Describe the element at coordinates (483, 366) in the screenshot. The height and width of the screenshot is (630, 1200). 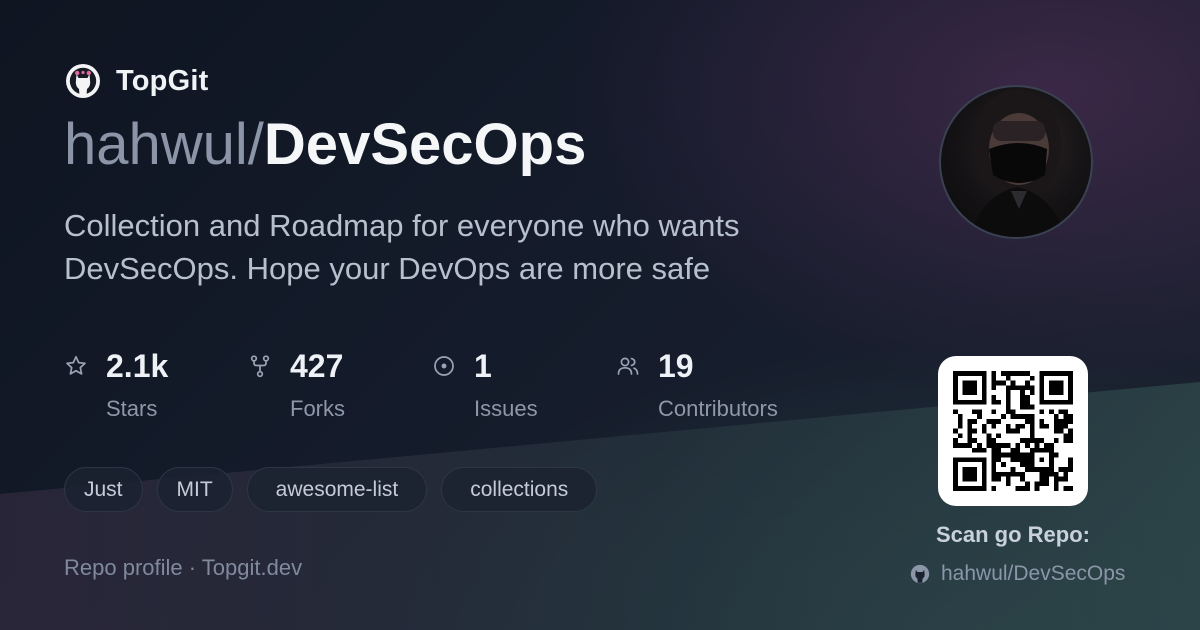
I see `stat-value: 1` at that location.